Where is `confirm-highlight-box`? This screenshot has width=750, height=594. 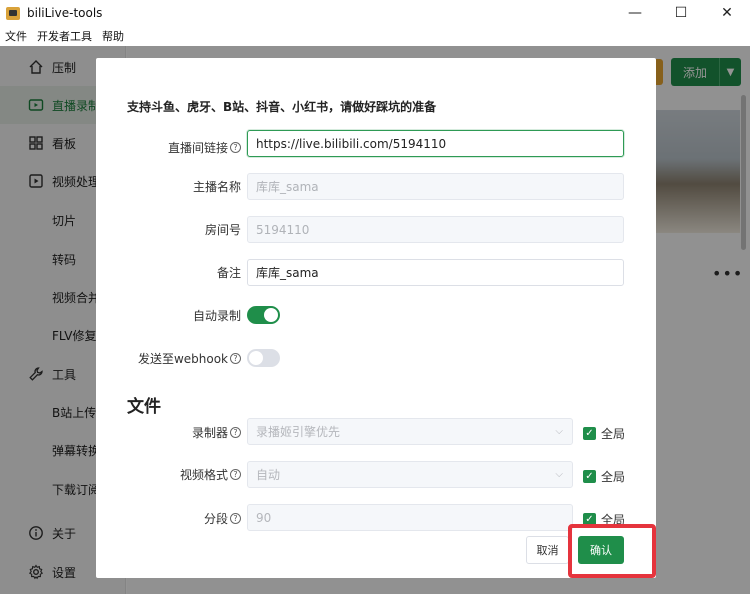 confirm-highlight-box is located at coordinates (612, 551).